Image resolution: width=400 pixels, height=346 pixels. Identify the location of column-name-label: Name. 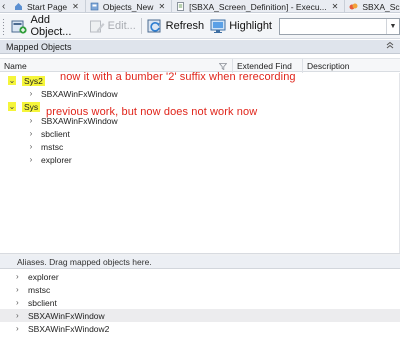
(15, 66).